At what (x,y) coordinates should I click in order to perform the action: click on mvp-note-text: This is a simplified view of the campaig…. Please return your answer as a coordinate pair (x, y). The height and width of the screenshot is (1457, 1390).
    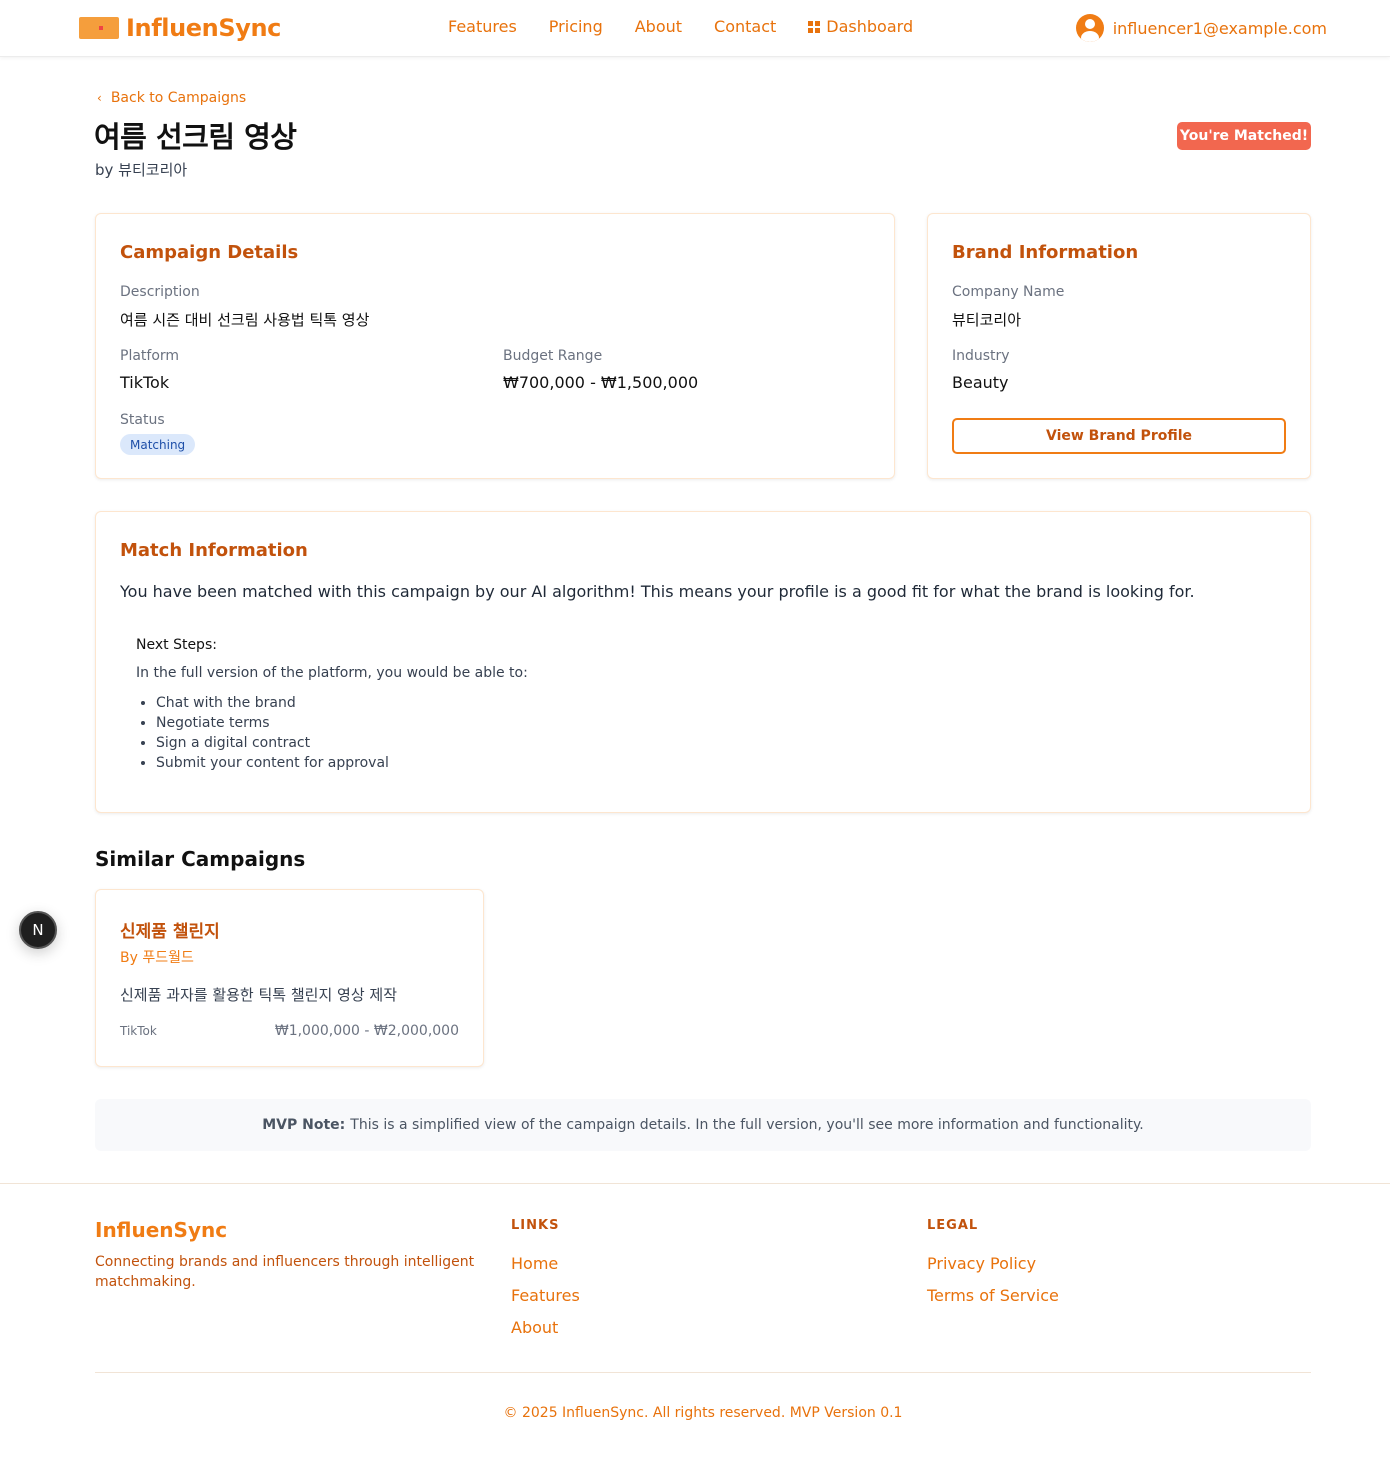
    Looking at the image, I should click on (747, 1125).